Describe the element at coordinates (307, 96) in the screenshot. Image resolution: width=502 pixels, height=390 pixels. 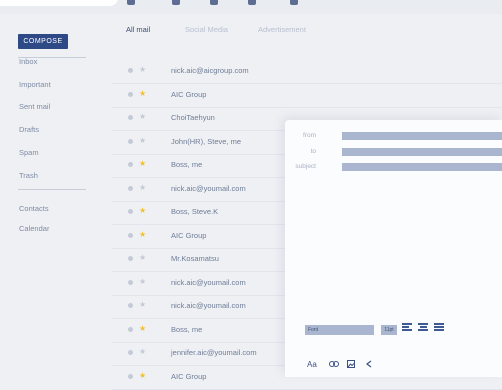
I see `email-row: ★ AIC Group` at that location.